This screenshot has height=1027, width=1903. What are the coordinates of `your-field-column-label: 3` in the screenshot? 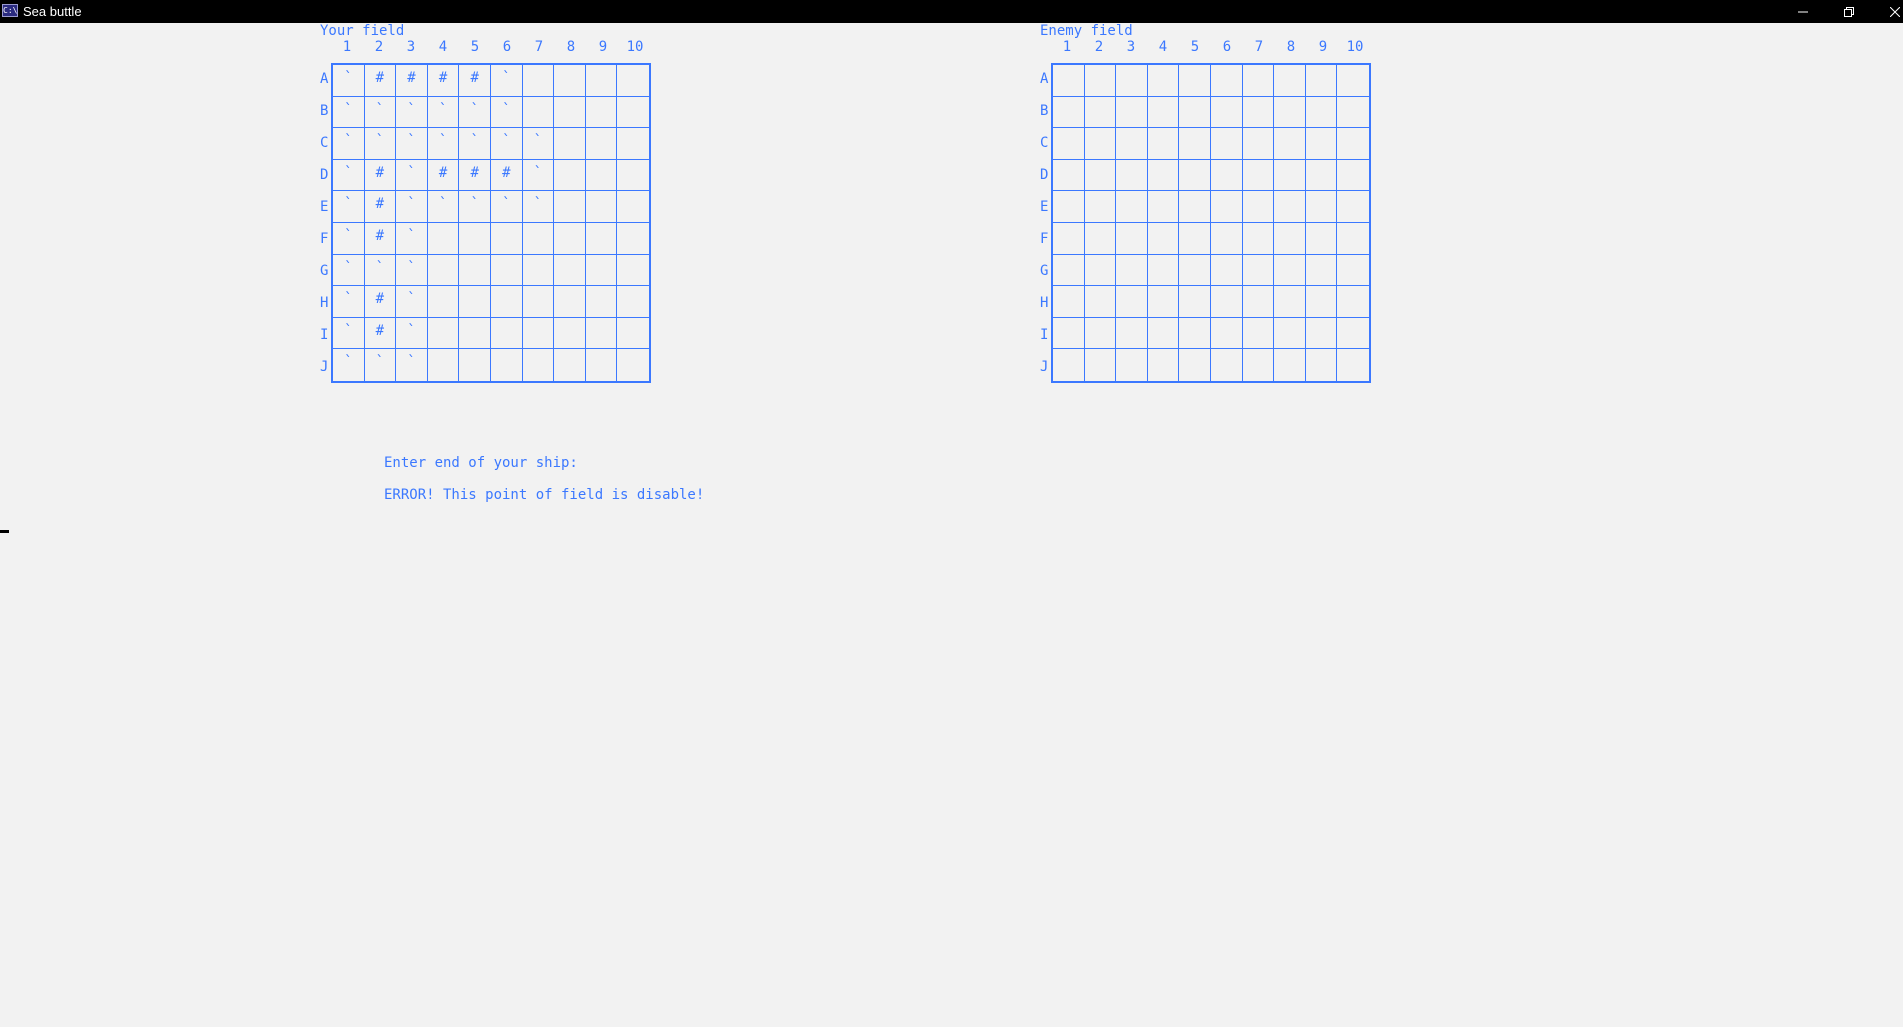 It's located at (411, 47).